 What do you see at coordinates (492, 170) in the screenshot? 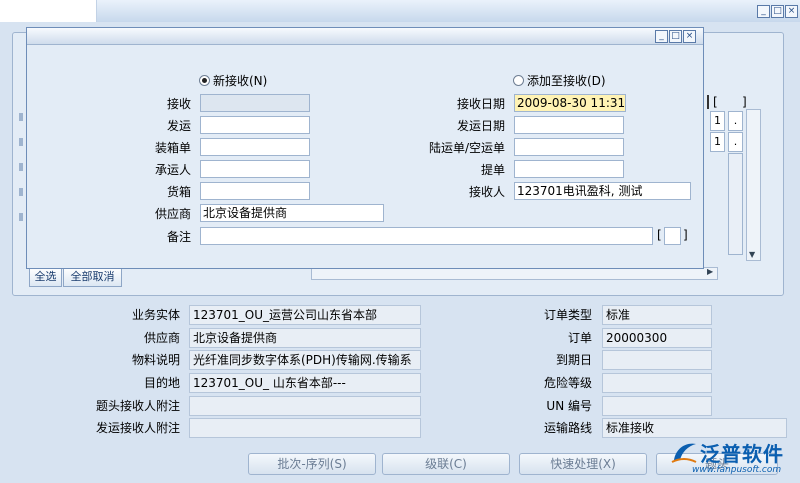
I see `label-bill-of-lading: 提单` at bounding box center [492, 170].